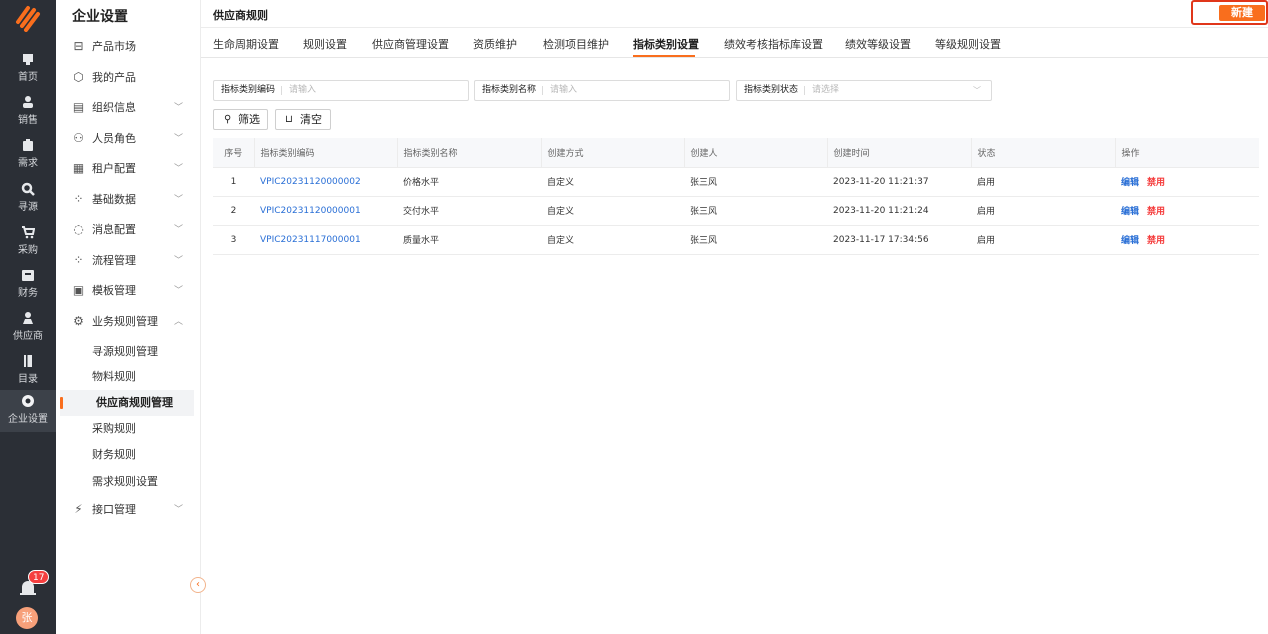  I want to click on sidebar-item-label: 我的产品, so click(114, 77).